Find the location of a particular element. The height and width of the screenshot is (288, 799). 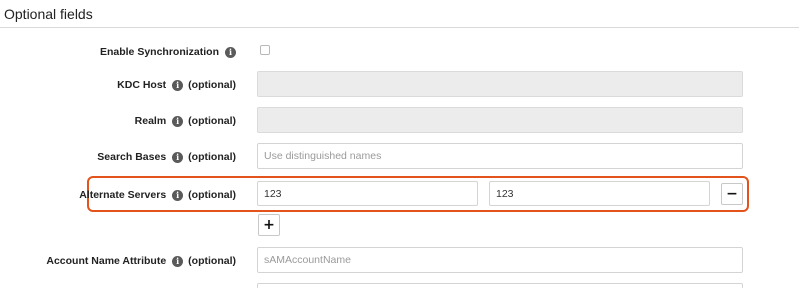

enable-sync-label-group: Enable Synchronization i is located at coordinates (168, 52).